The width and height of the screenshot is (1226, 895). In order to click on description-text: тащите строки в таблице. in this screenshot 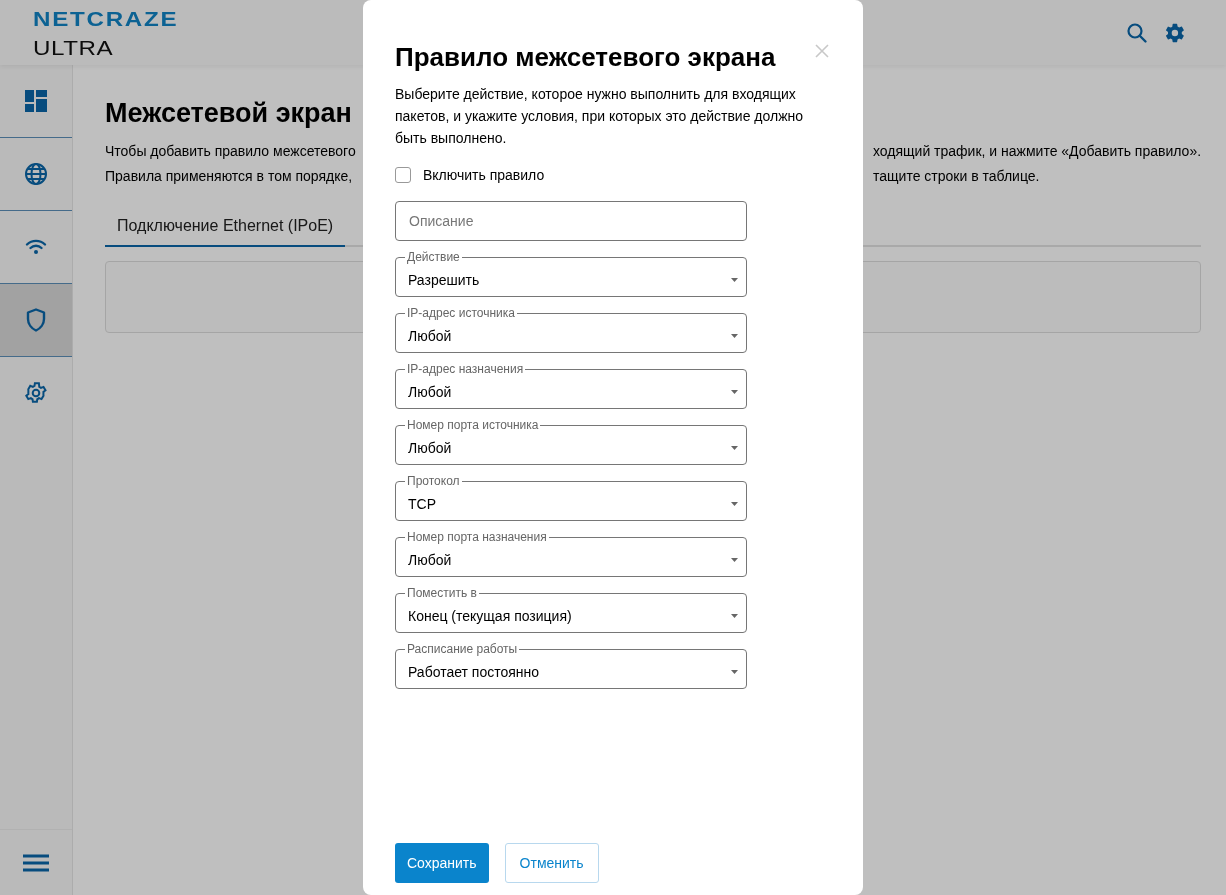, I will do `click(956, 176)`.